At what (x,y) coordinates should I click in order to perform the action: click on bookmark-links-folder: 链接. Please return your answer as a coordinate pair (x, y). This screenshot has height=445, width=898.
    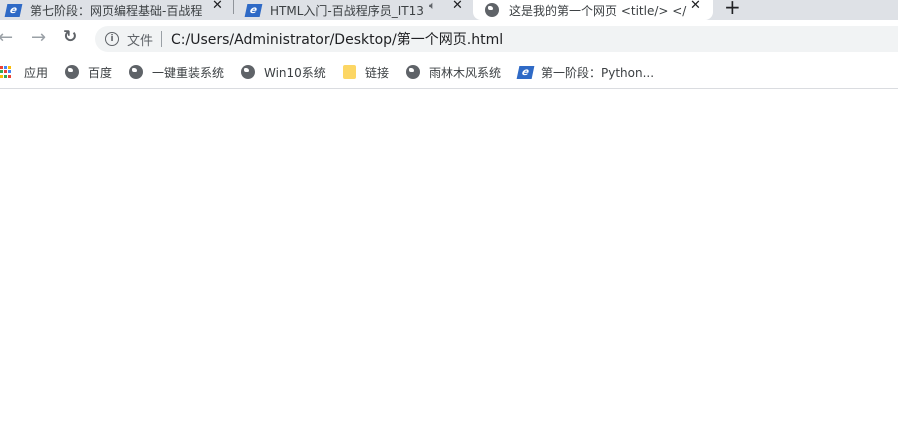
    Looking at the image, I should click on (366, 72).